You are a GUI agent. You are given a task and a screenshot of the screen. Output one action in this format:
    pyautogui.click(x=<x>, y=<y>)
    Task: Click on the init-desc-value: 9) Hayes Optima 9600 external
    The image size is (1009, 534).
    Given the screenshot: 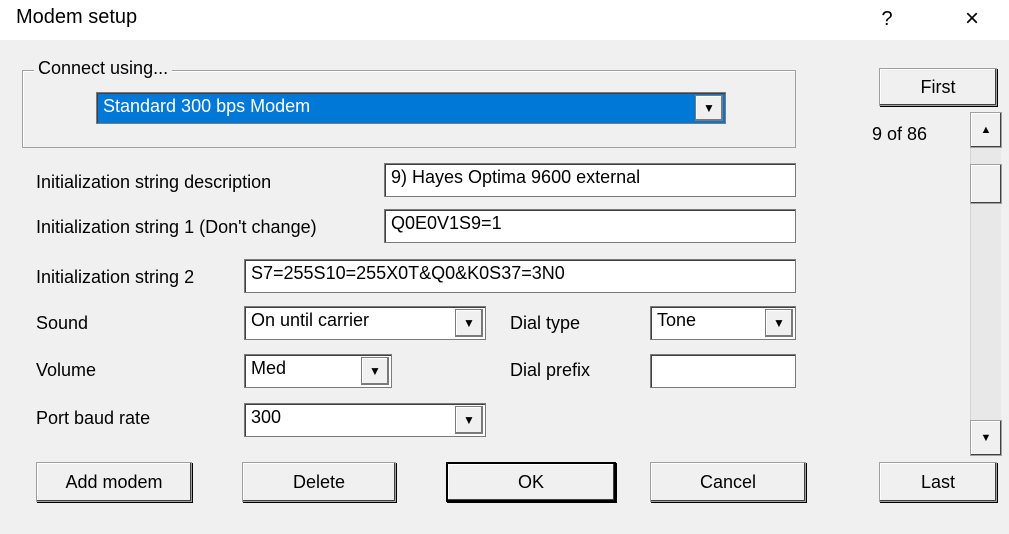 What is the action you would take?
    pyautogui.click(x=516, y=177)
    